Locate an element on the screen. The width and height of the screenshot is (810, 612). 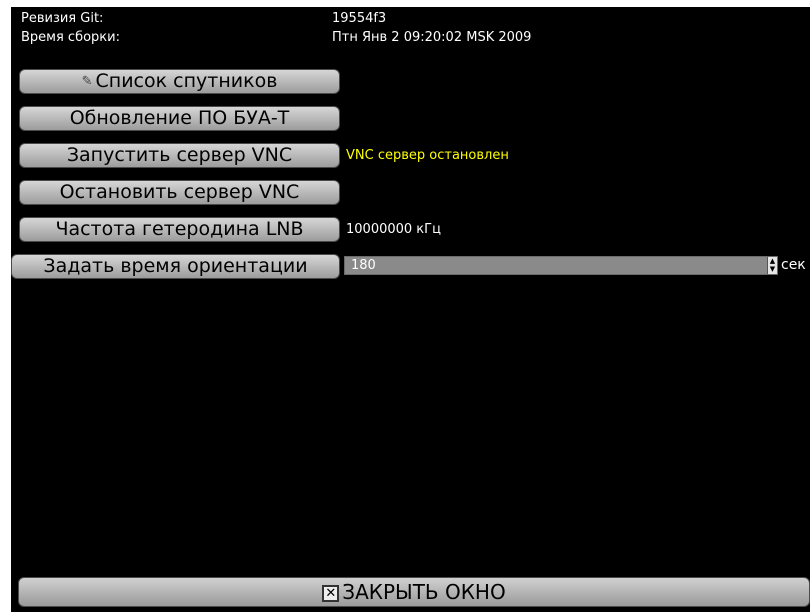
start-vnc-label: Запустить сервер VNC is located at coordinates (179, 155).